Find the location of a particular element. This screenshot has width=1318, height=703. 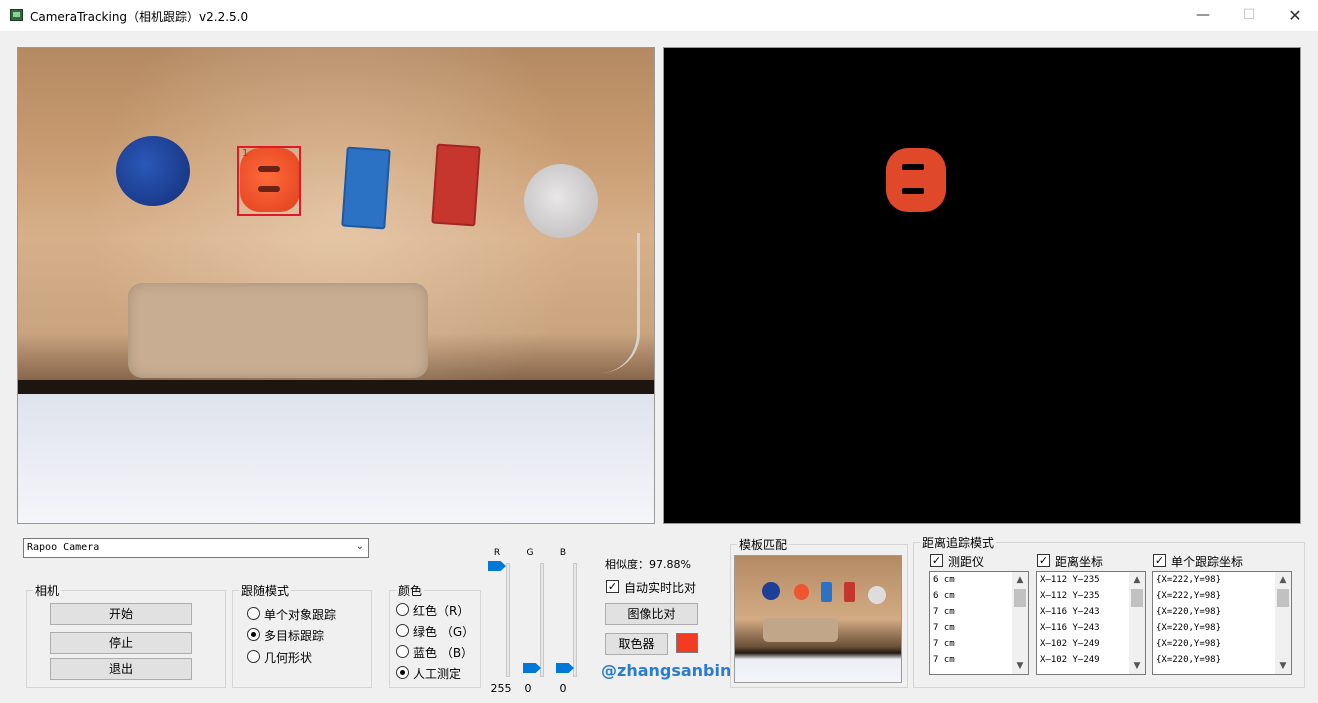

scene-monitor is located at coordinates (336, 458).